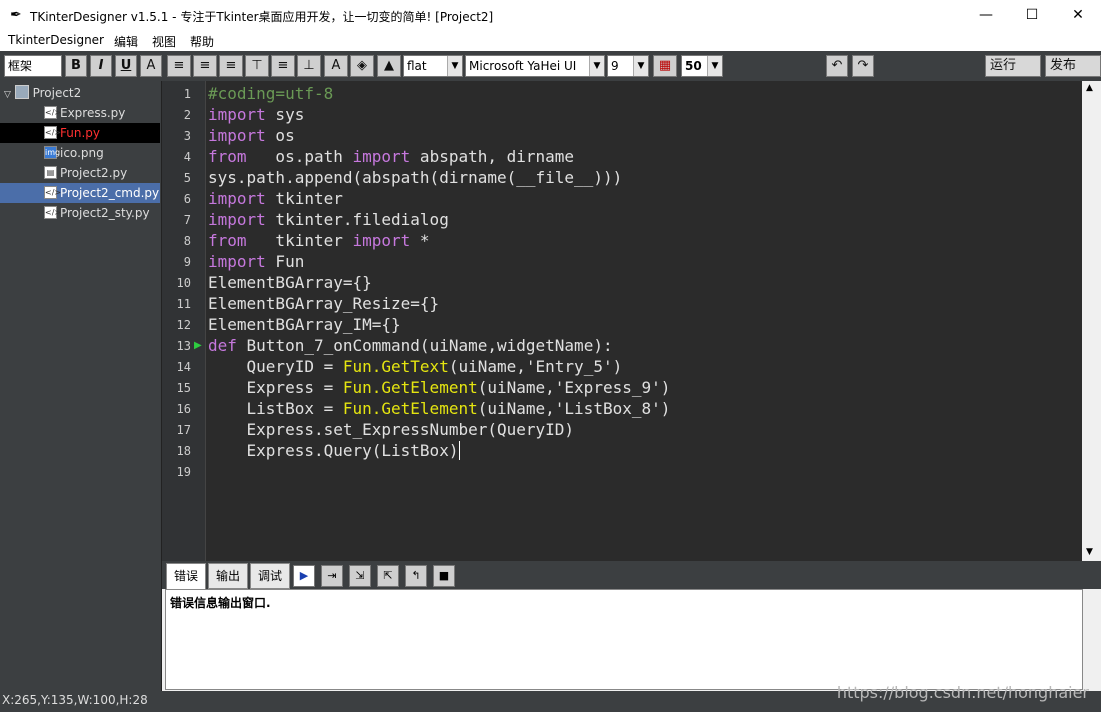  I want to click on code-token: from, so click(227, 156).